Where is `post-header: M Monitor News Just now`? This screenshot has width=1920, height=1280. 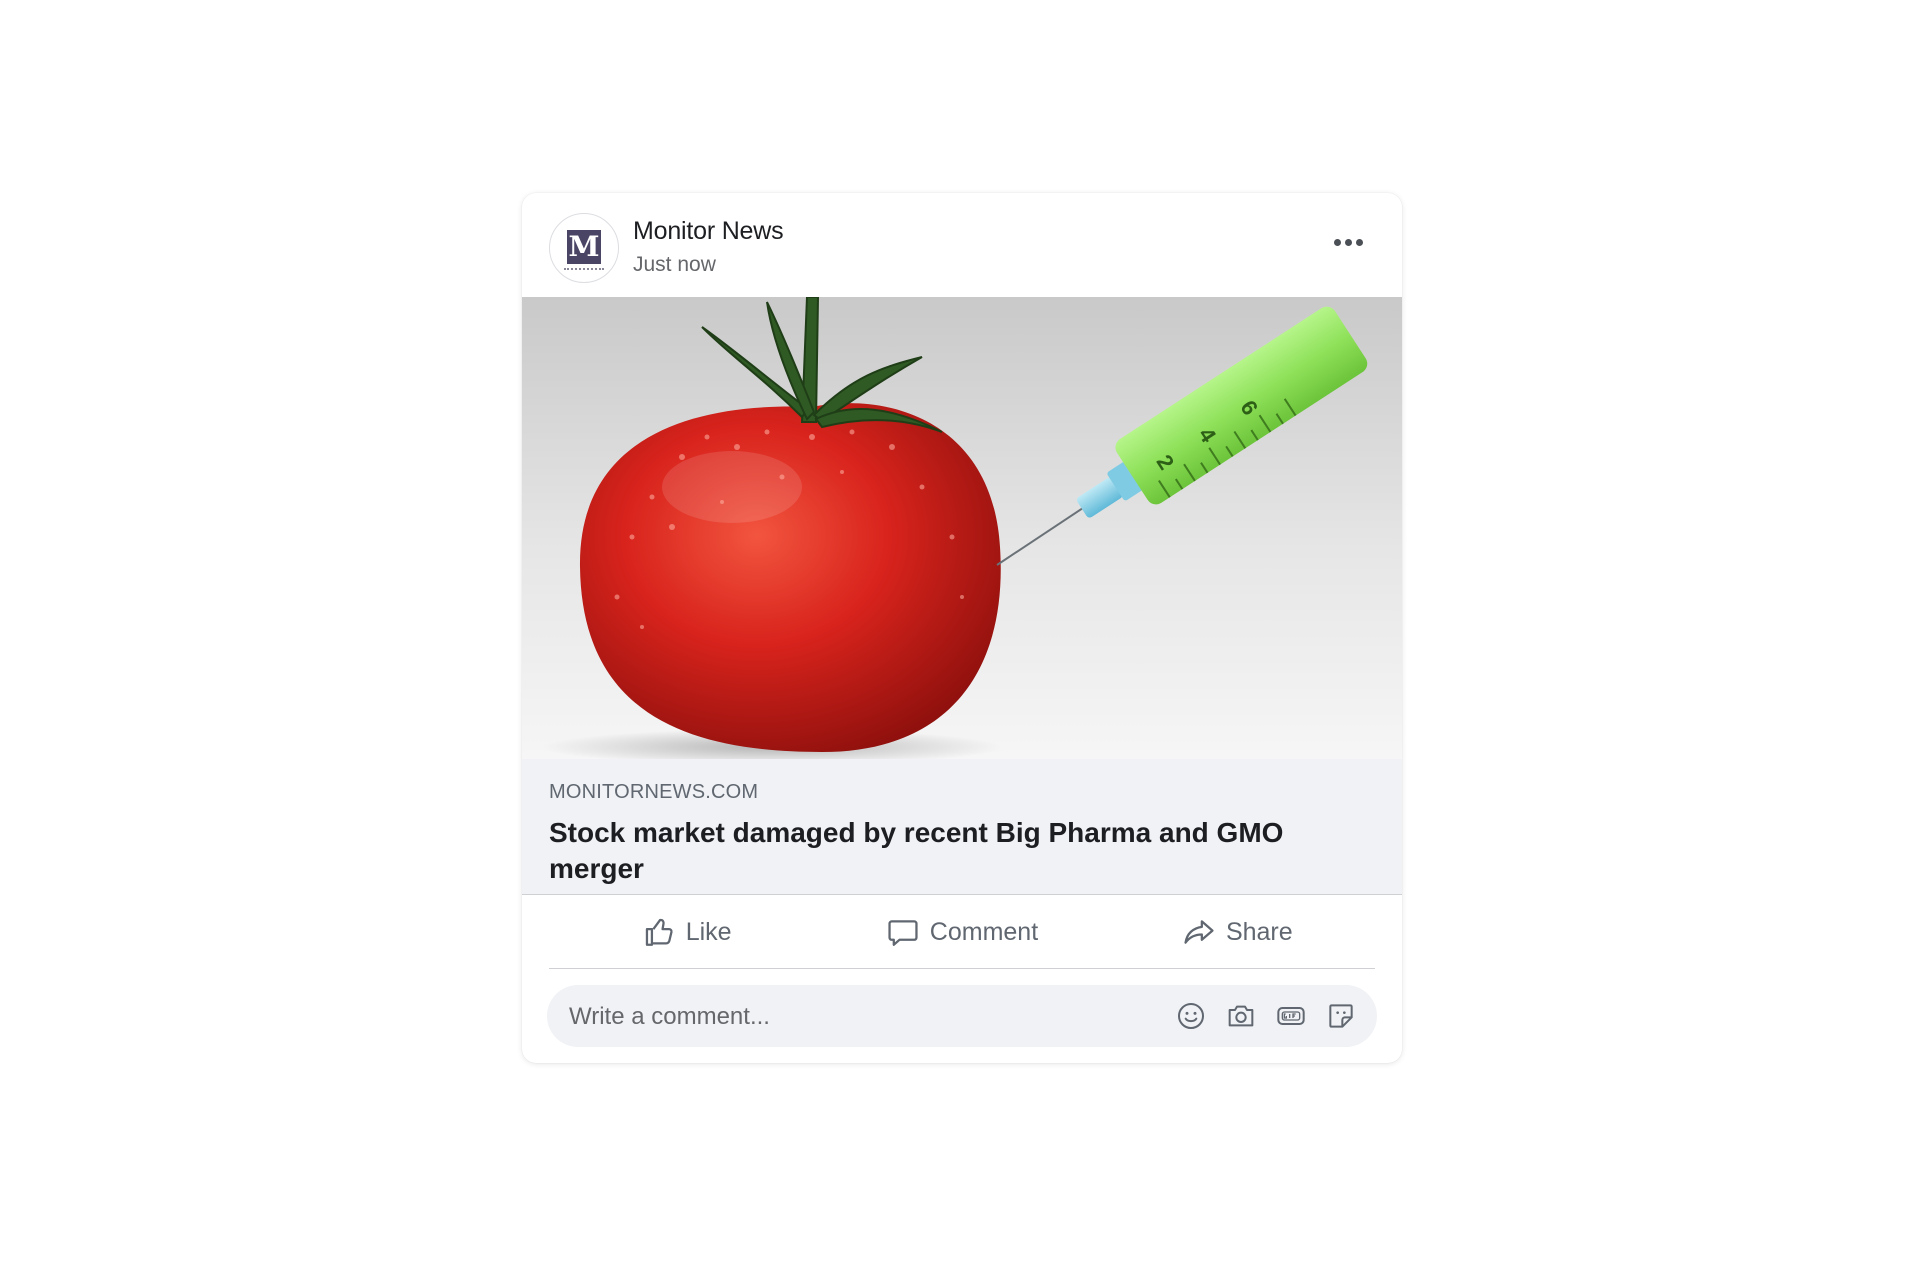
post-header: M Monitor News Just now is located at coordinates (962, 245).